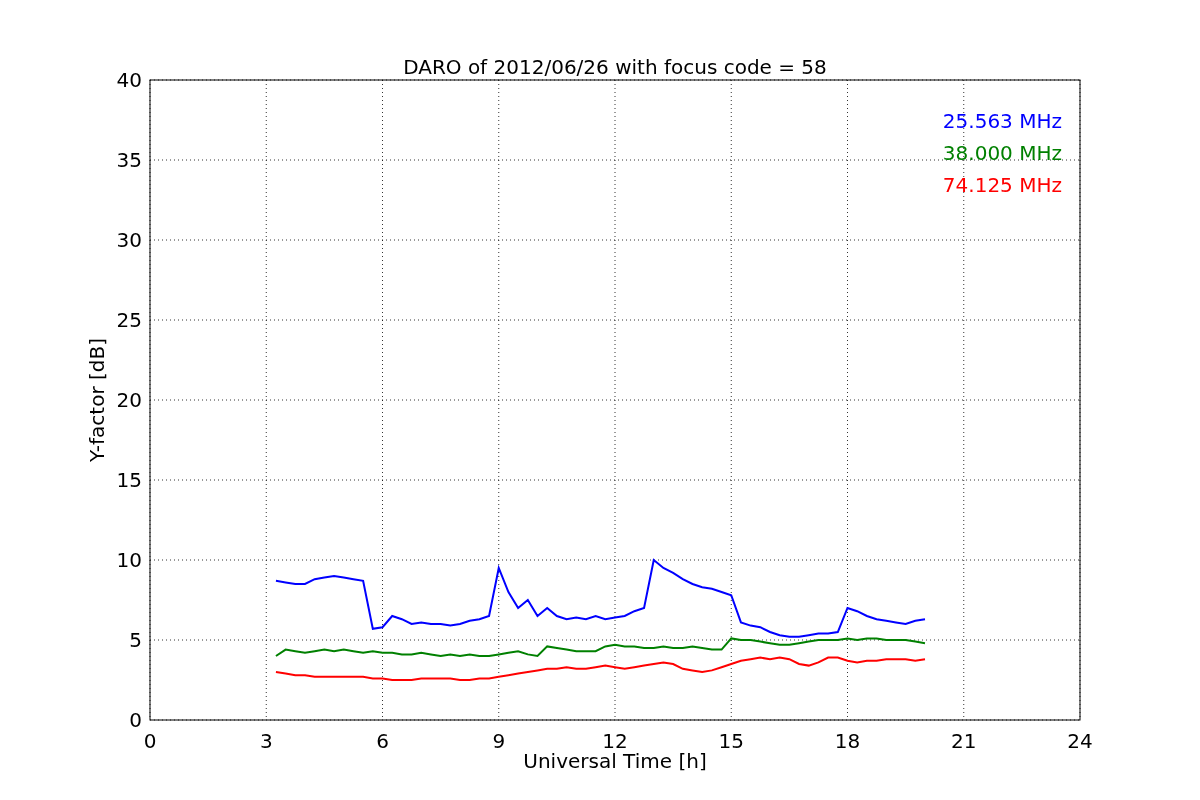 This screenshot has width=1200, height=800. Describe the element at coordinates (615, 67) in the screenshot. I see `chart-title: DARO of 2012/06/26 with focus code = 58` at that location.